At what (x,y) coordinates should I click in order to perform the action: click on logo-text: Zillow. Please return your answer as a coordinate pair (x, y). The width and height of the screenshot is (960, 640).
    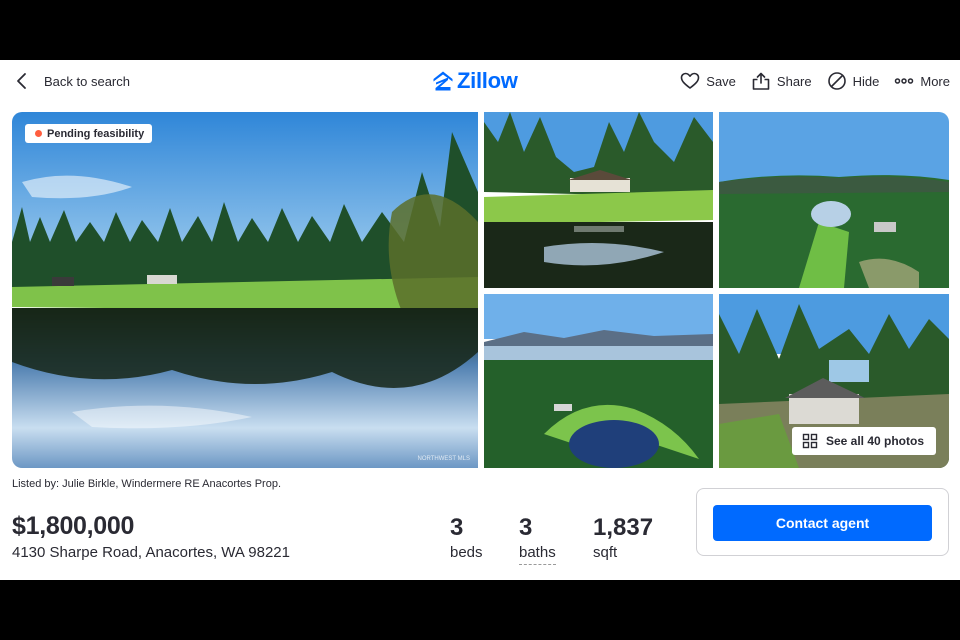
    Looking at the image, I should click on (487, 80).